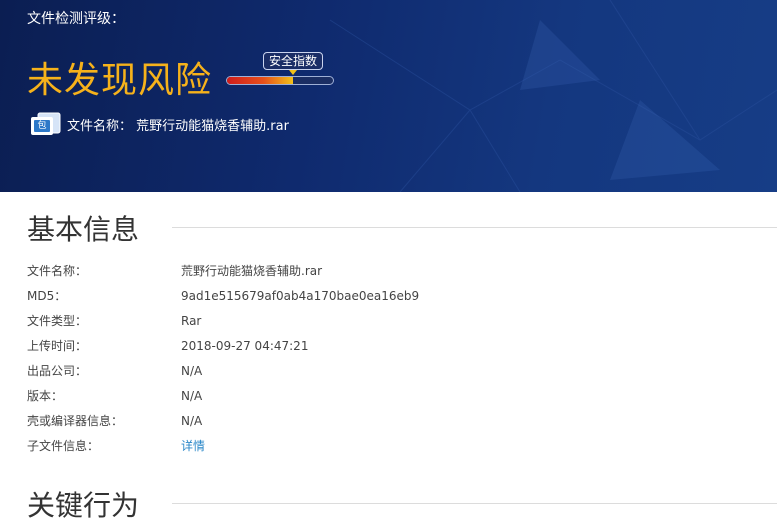  What do you see at coordinates (191, 320) in the screenshot?
I see `info-value: Rar` at bounding box center [191, 320].